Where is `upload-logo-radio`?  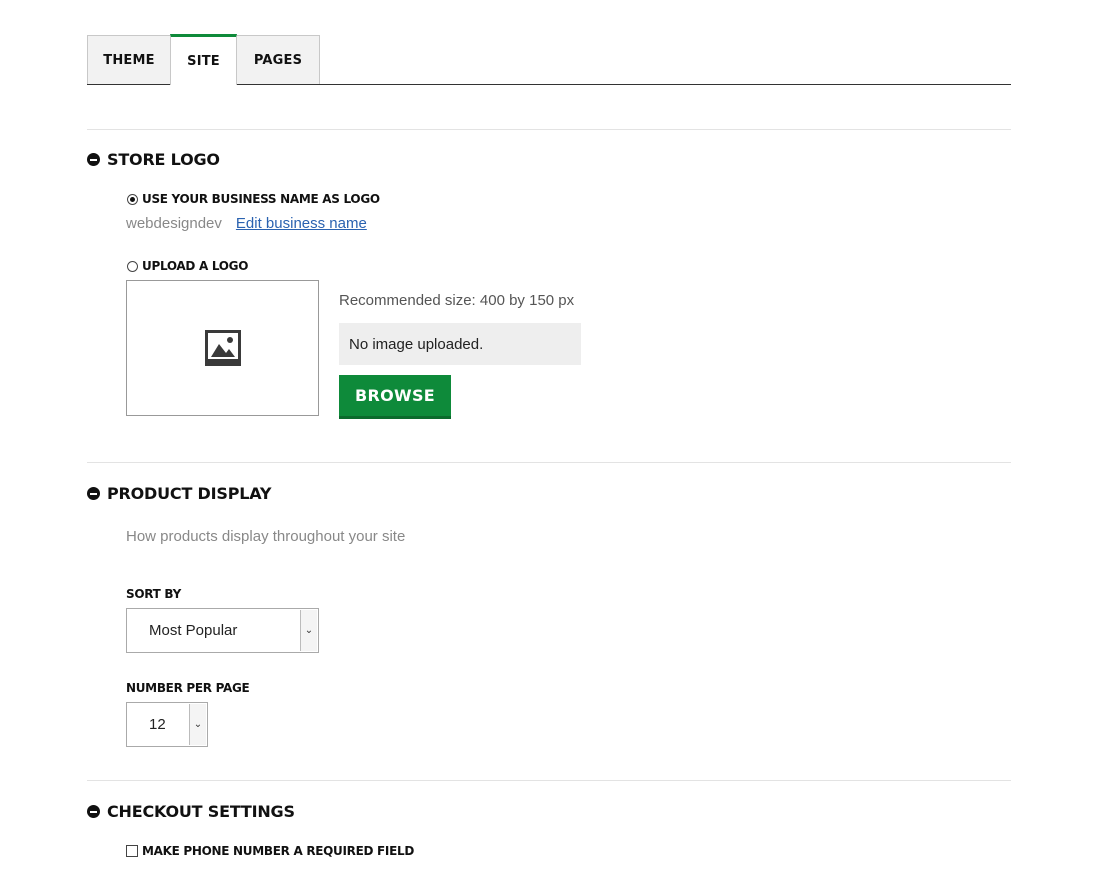
upload-logo-radio is located at coordinates (132, 266).